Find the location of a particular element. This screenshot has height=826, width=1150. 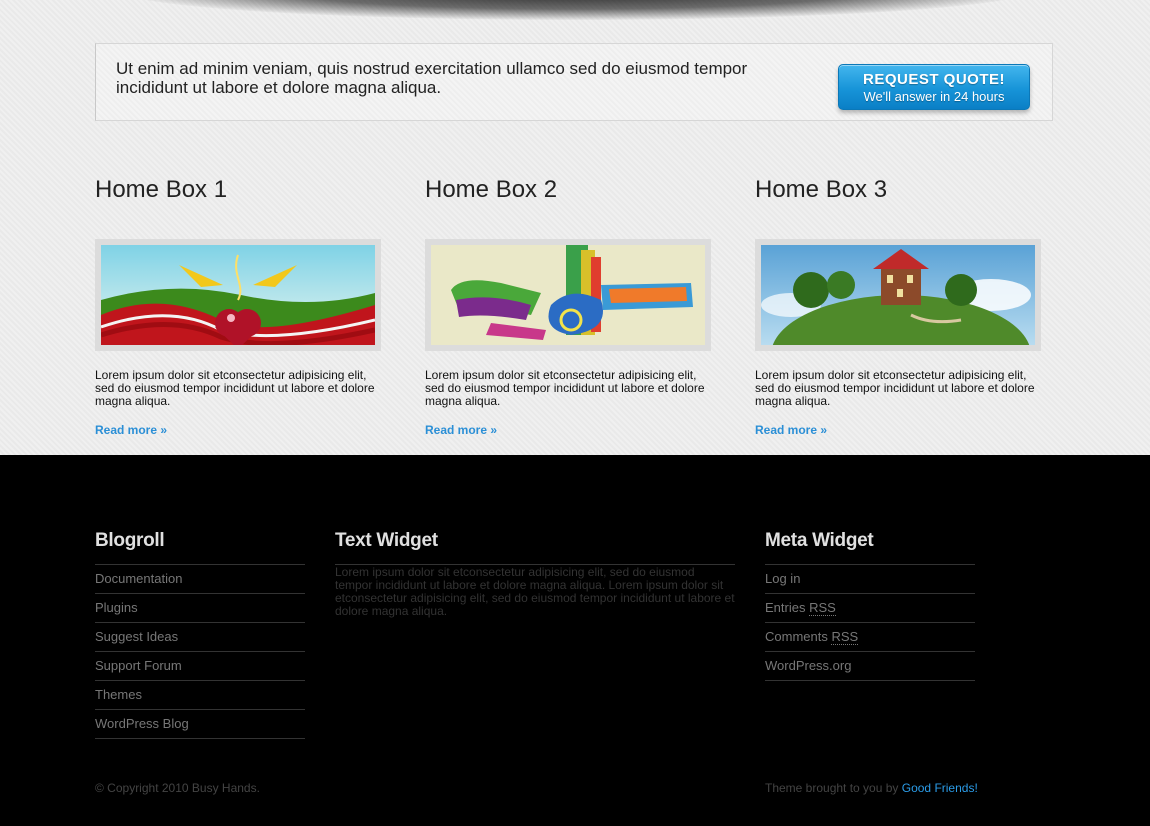

meta-link-label: Comments is located at coordinates (798, 636).